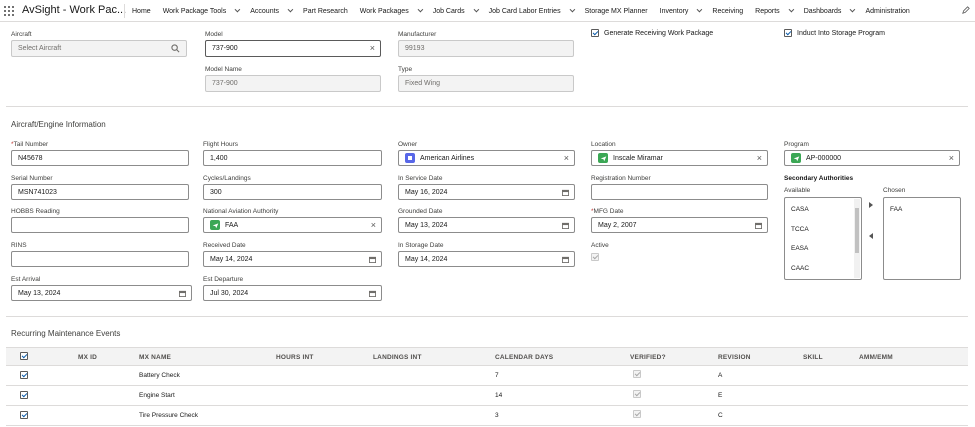  What do you see at coordinates (99, 48) in the screenshot?
I see `aircraft-lookup: Select Aircraft` at bounding box center [99, 48].